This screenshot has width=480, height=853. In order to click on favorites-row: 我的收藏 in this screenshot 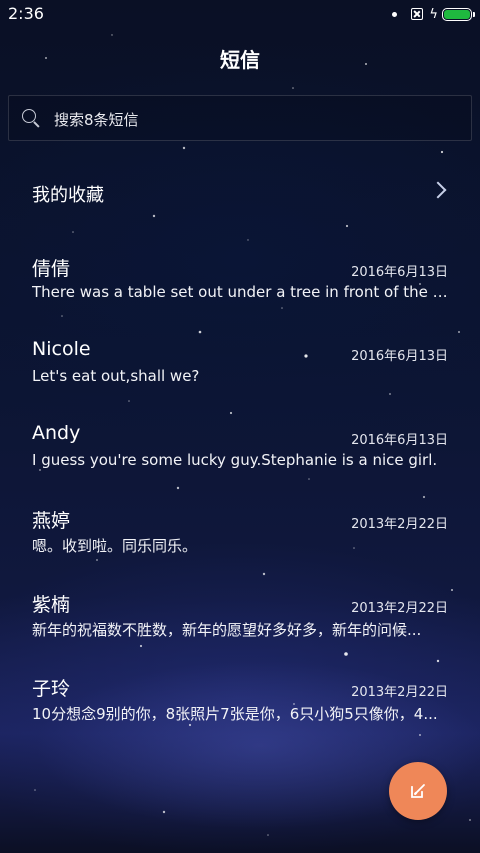, I will do `click(240, 191)`.